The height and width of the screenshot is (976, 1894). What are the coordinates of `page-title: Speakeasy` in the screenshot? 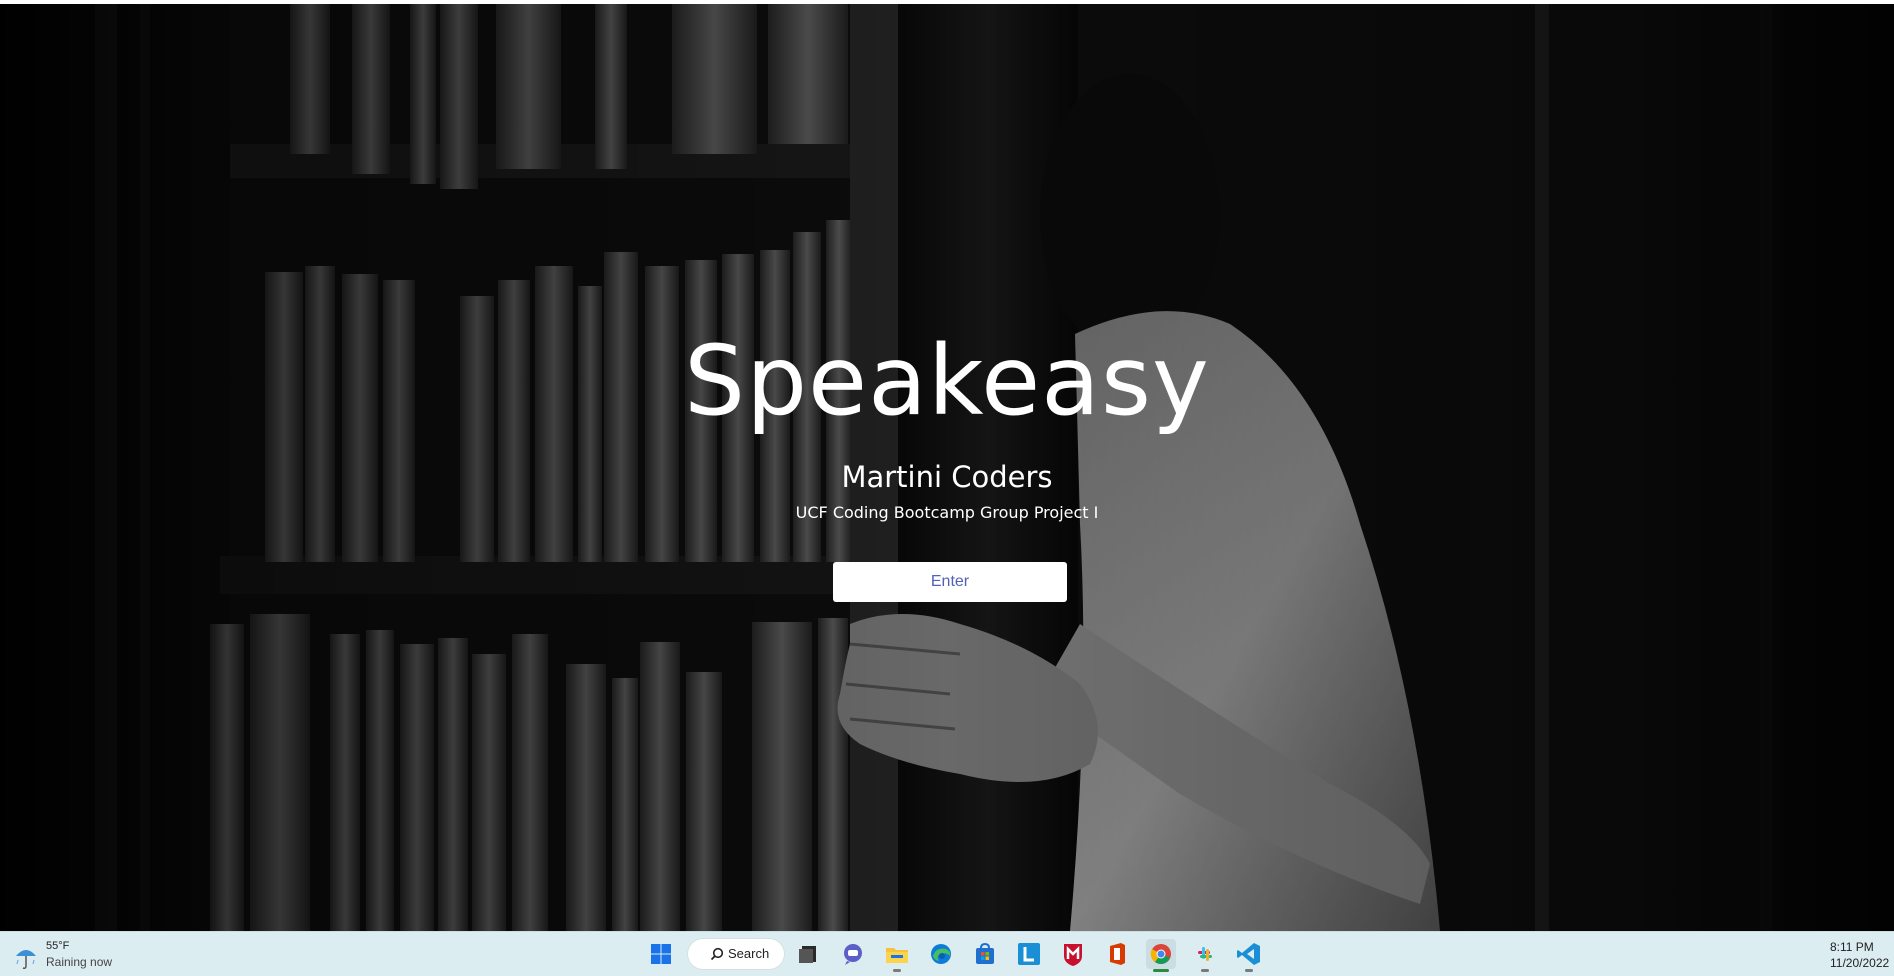 It's located at (947, 381).